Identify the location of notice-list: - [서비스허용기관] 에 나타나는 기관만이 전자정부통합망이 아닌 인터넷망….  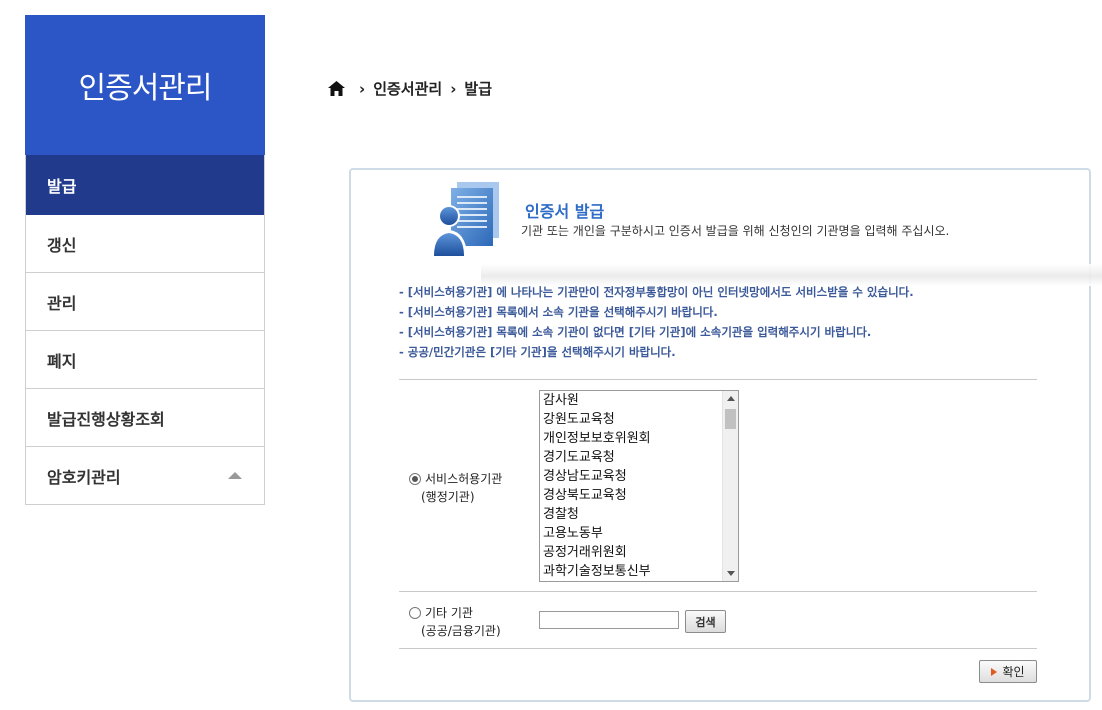
(656, 322).